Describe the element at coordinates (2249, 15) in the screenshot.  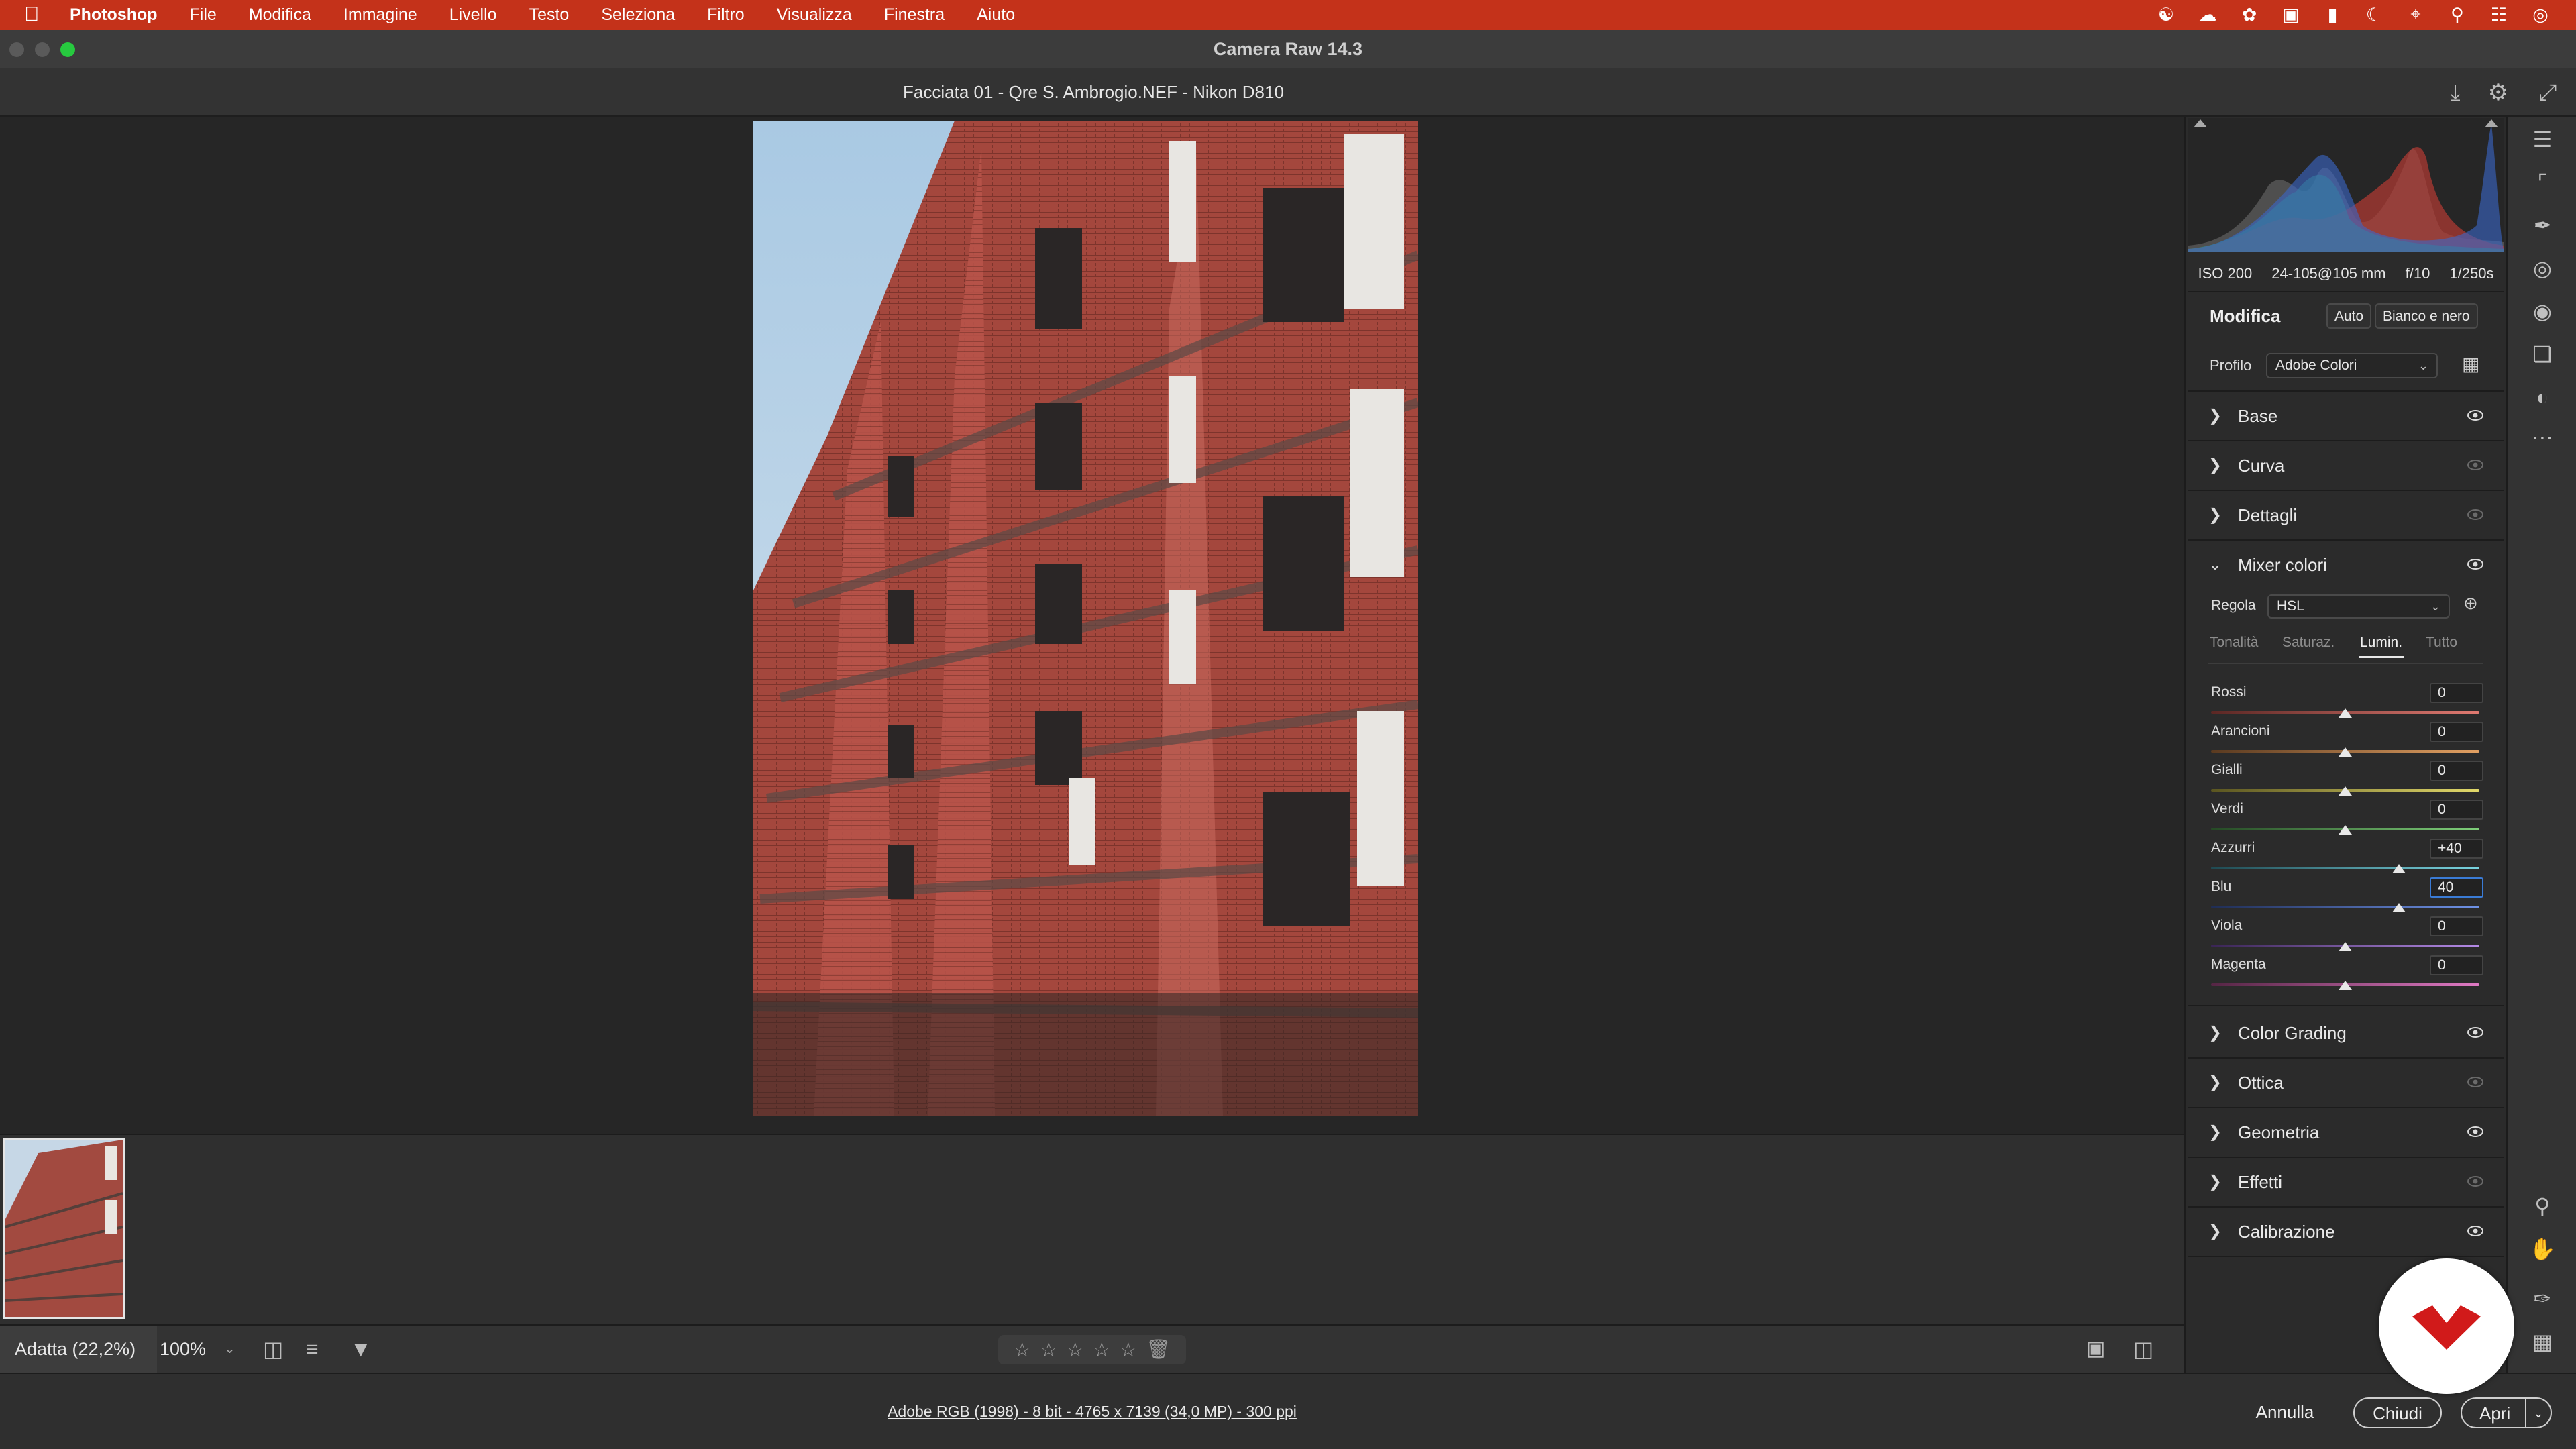
I see `flower-icon: ✿` at that location.